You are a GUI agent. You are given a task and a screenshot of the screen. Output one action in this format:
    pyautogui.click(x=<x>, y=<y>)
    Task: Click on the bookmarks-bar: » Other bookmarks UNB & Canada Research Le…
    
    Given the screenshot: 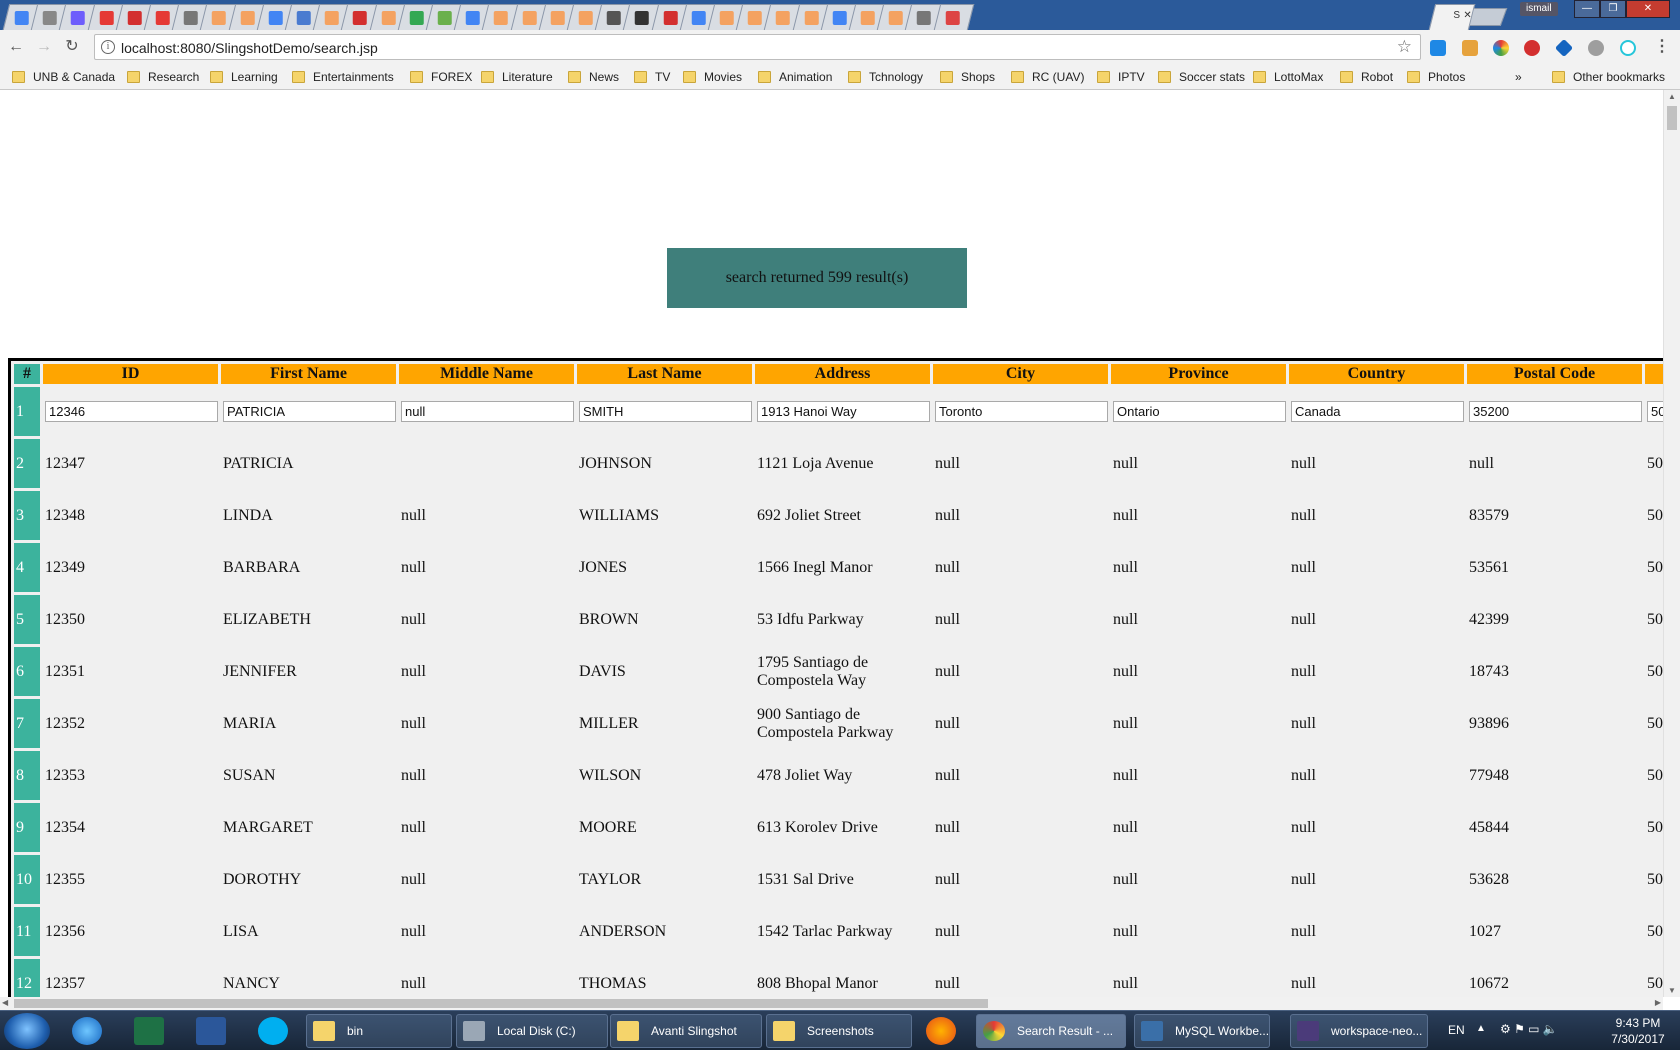 What is the action you would take?
    pyautogui.click(x=840, y=77)
    